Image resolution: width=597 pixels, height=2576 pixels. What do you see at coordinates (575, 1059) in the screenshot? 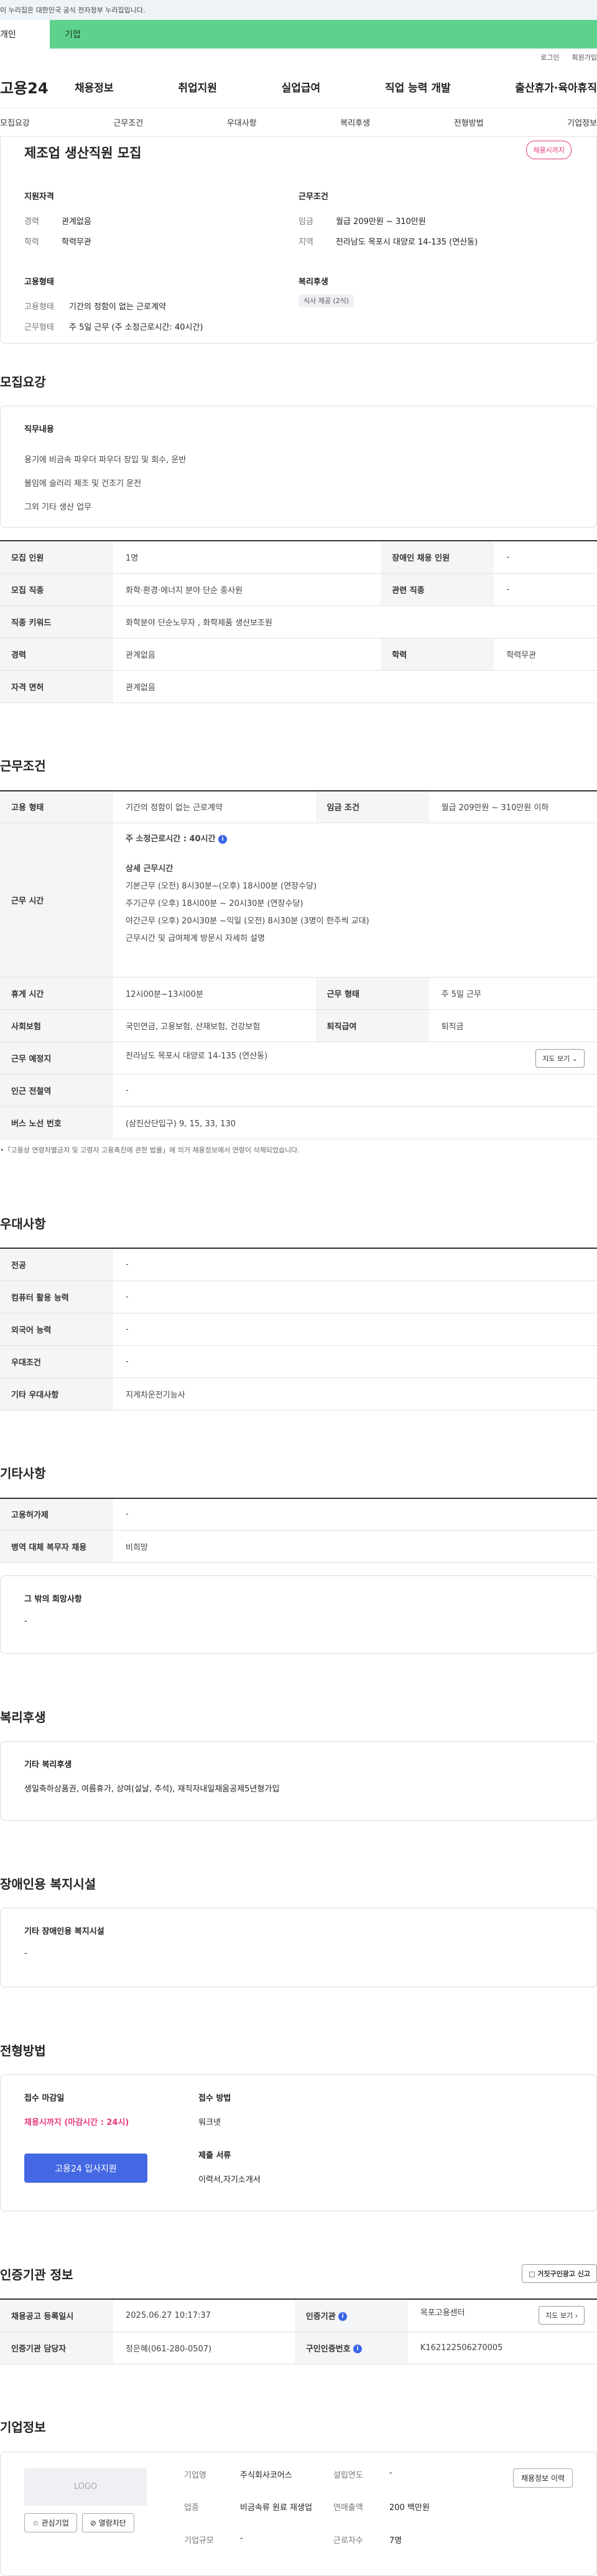
I see `chevron-down-icon: ⌄` at bounding box center [575, 1059].